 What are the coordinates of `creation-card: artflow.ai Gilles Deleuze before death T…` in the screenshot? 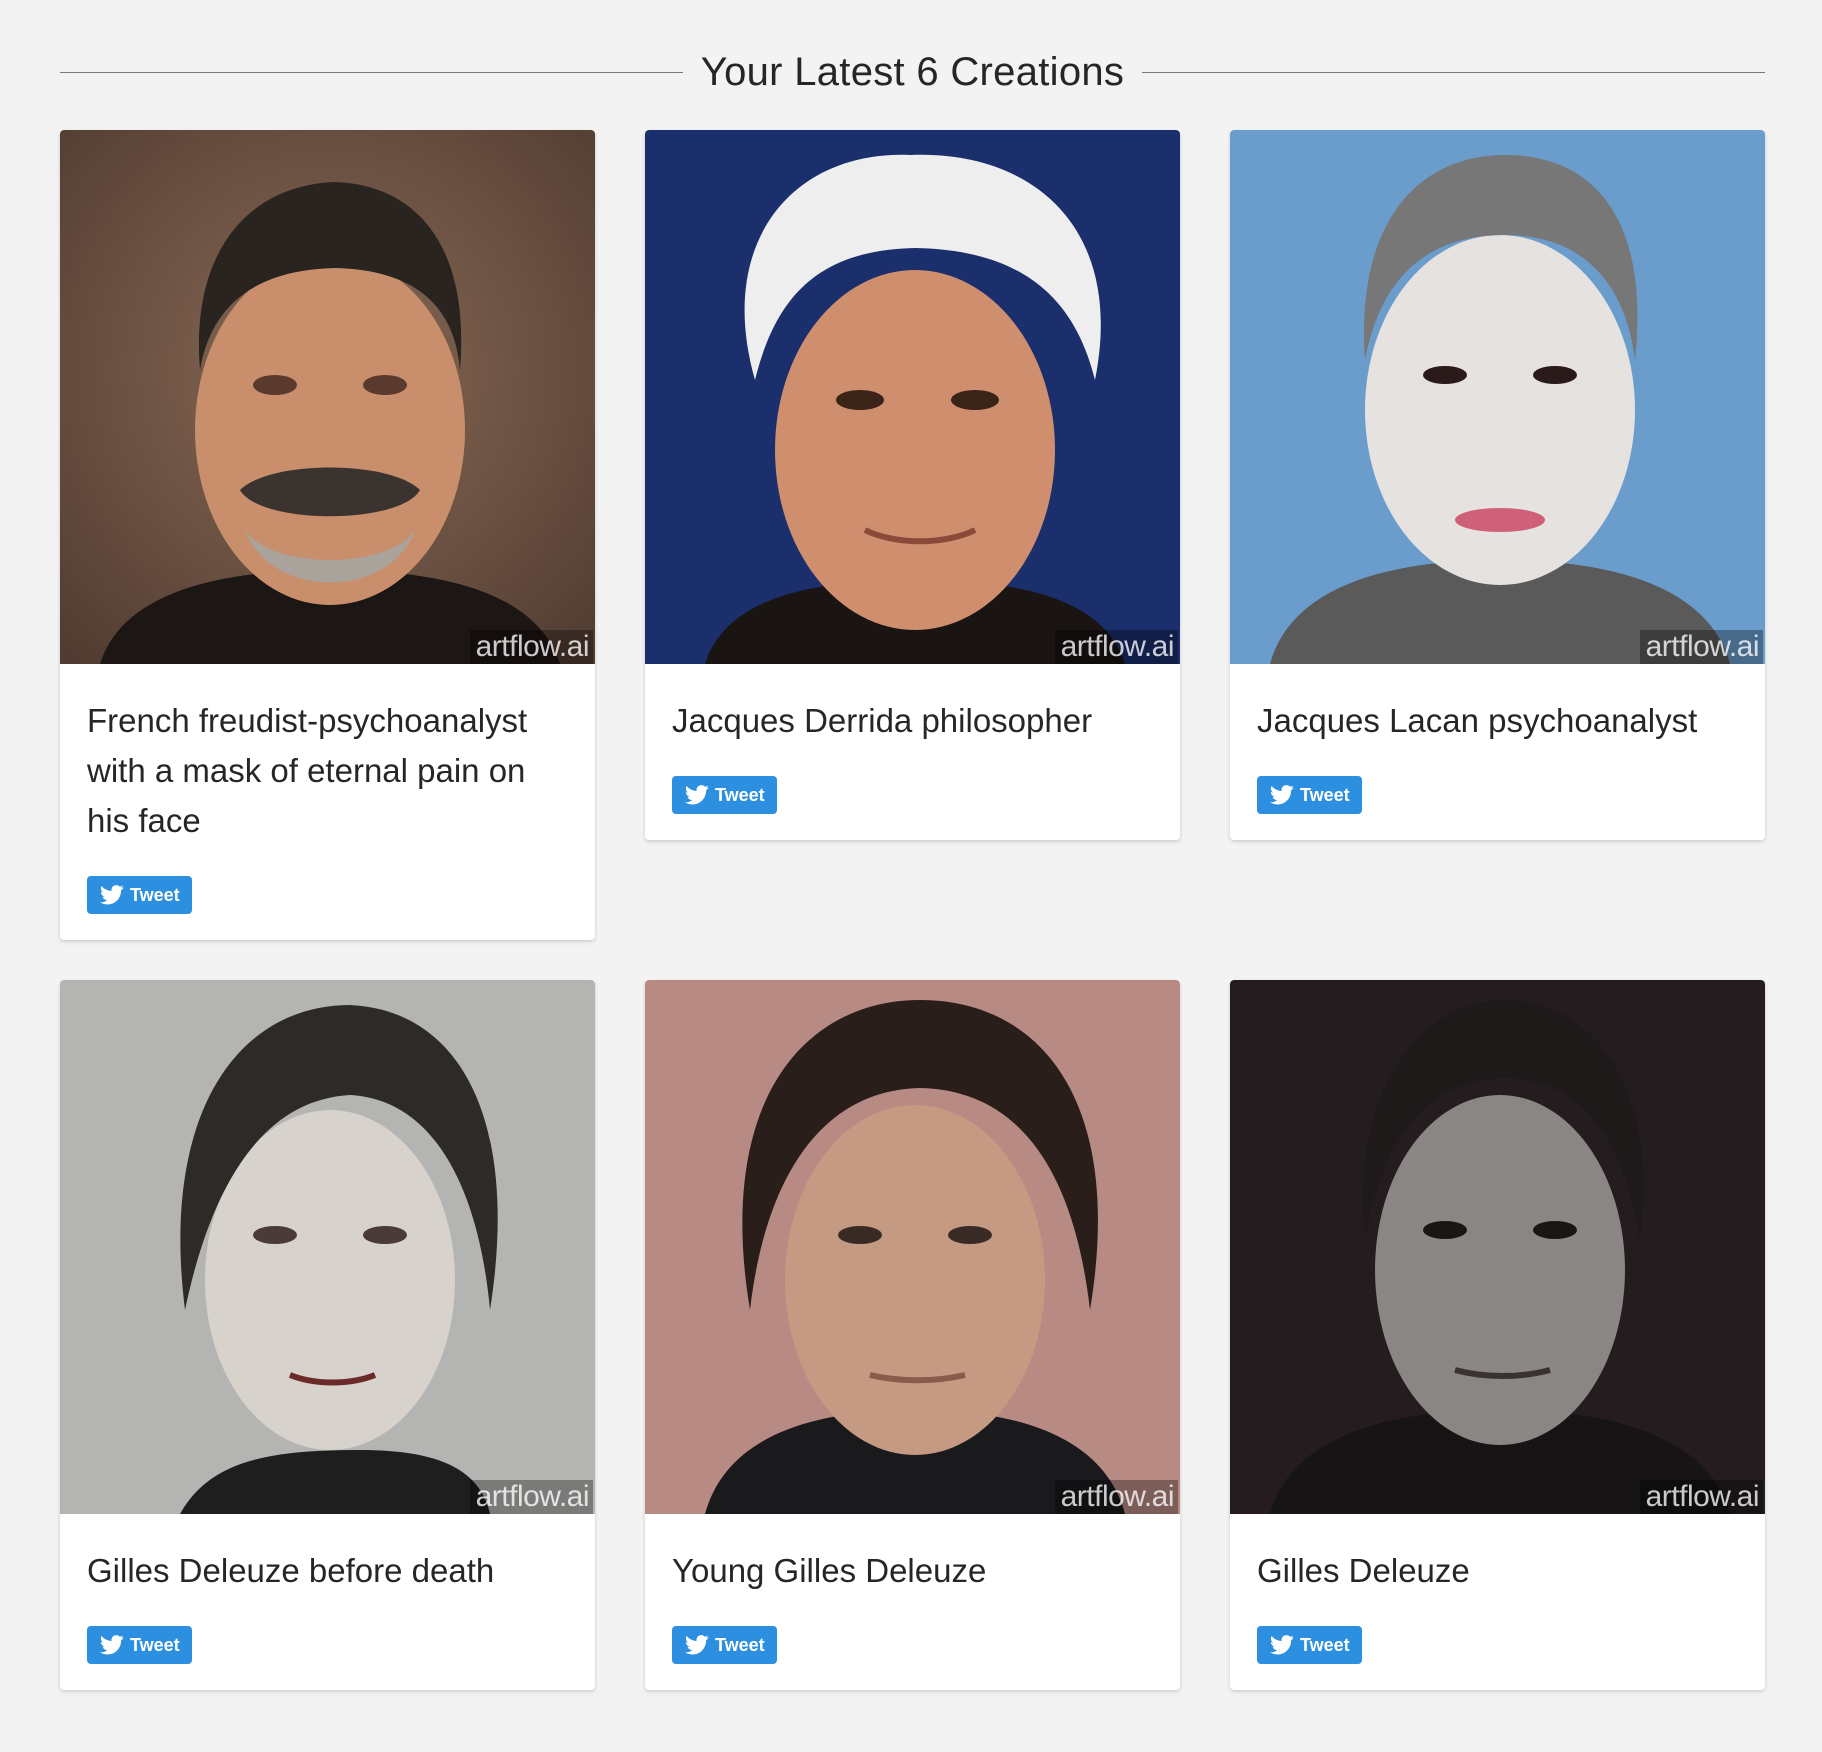 It's located at (327, 1335).